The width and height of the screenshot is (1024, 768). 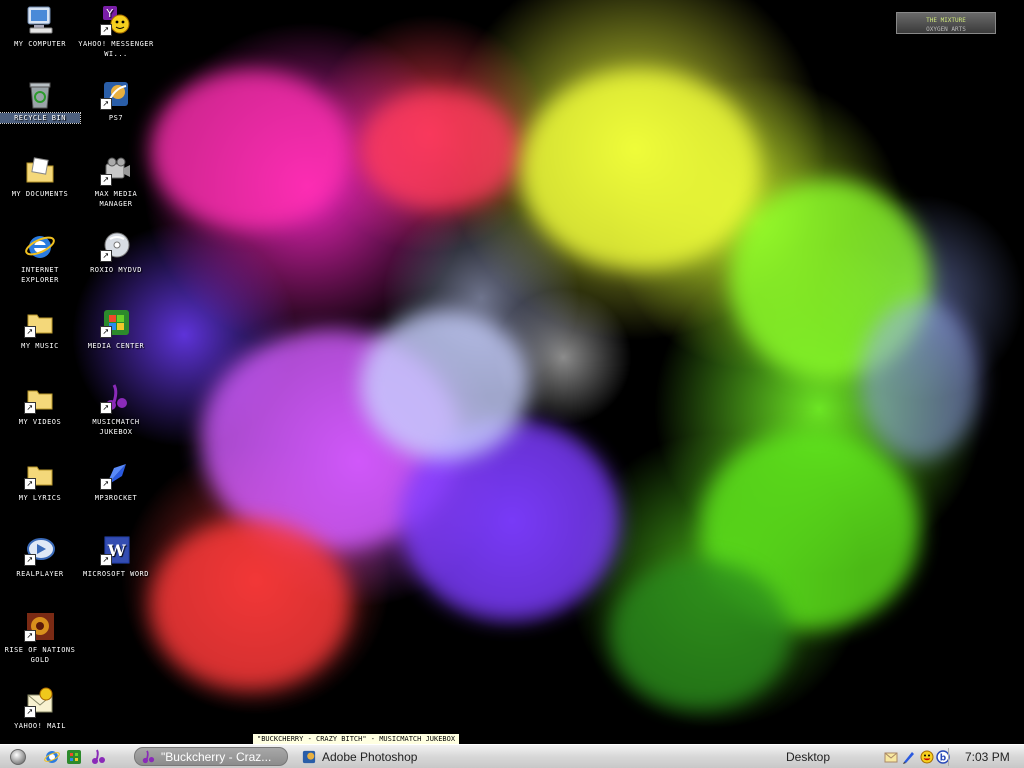 I want to click on desktop-icon-my-documents: MY DOCUMENTS, so click(x=40, y=176).